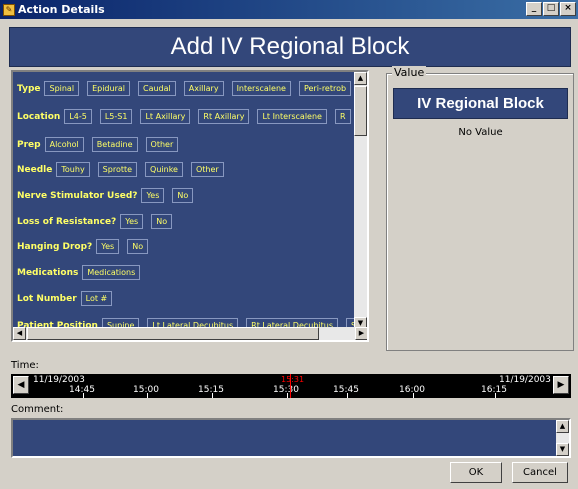 This screenshot has height=489, width=578. I want to click on app-icon: ✎, so click(9, 9).